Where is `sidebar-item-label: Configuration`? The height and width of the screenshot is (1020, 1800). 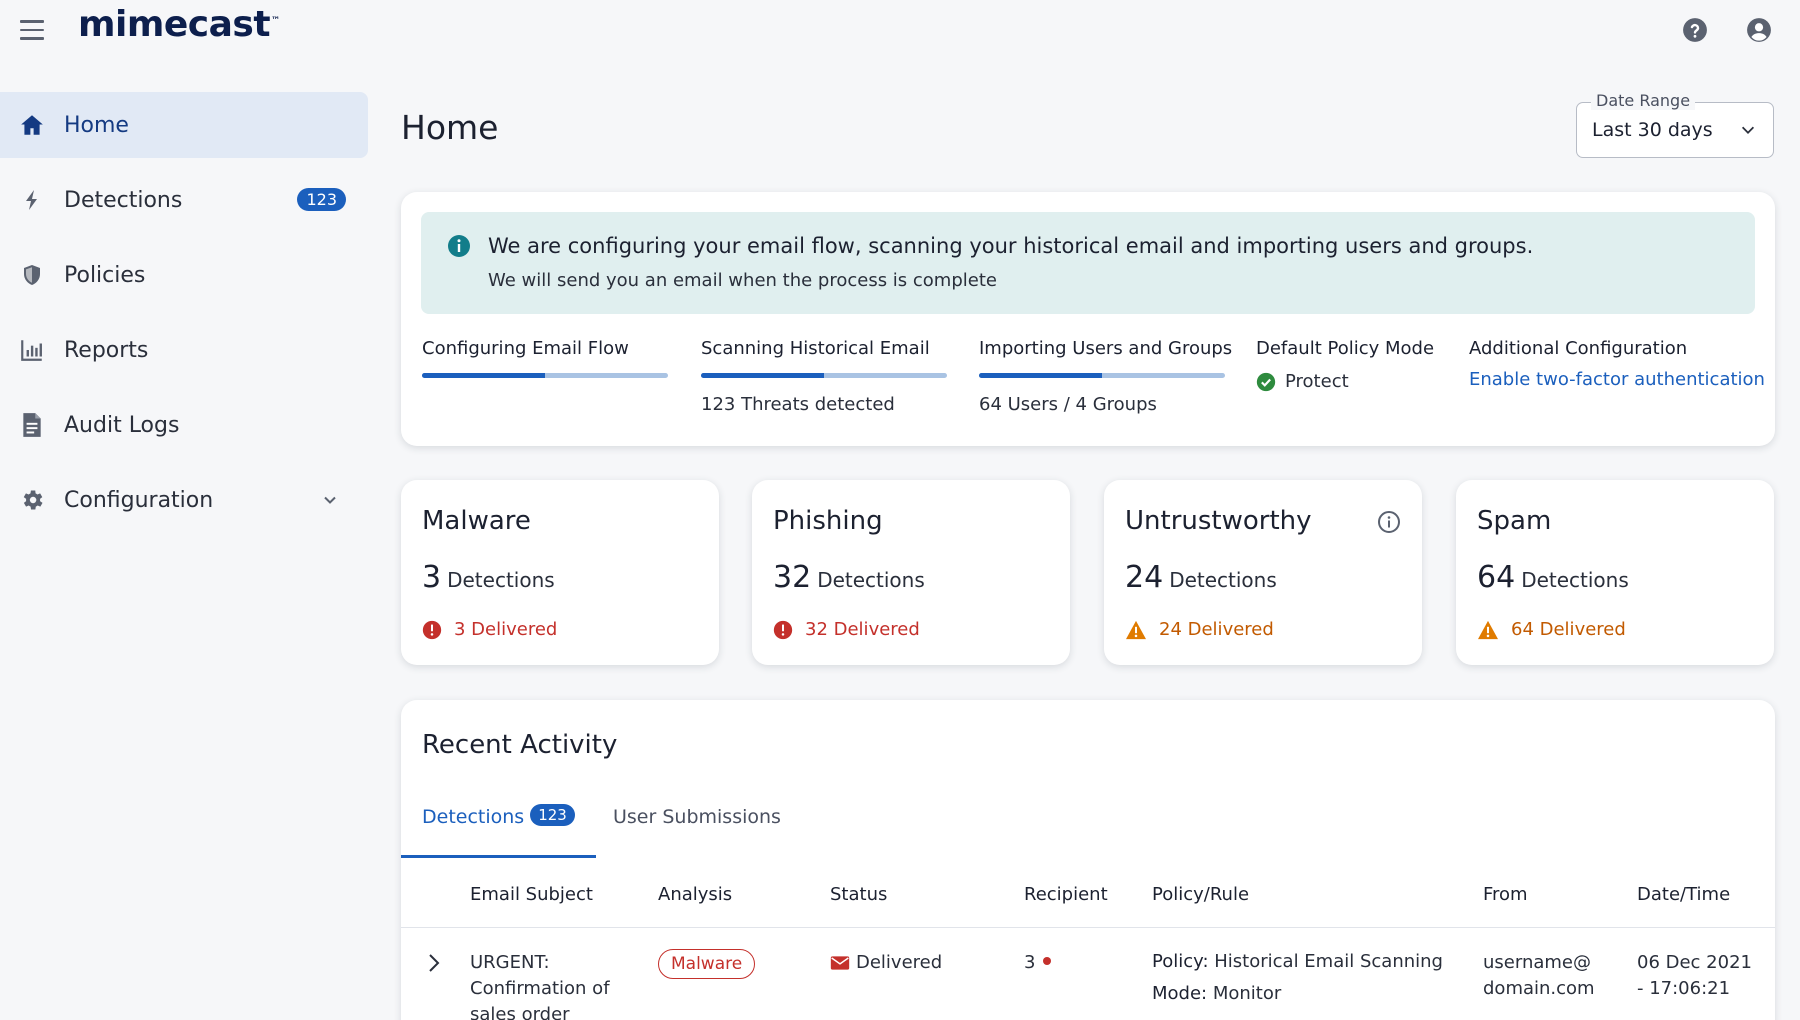
sidebar-item-label: Configuration is located at coordinates (139, 500).